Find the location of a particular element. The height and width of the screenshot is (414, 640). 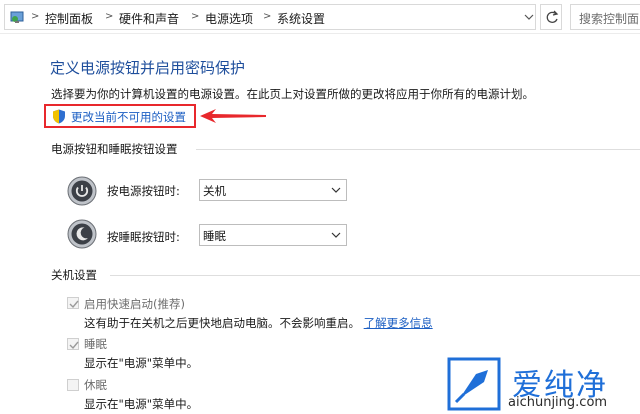

breadcrumb-item-power-options: 电源选项 is located at coordinates (229, 18).